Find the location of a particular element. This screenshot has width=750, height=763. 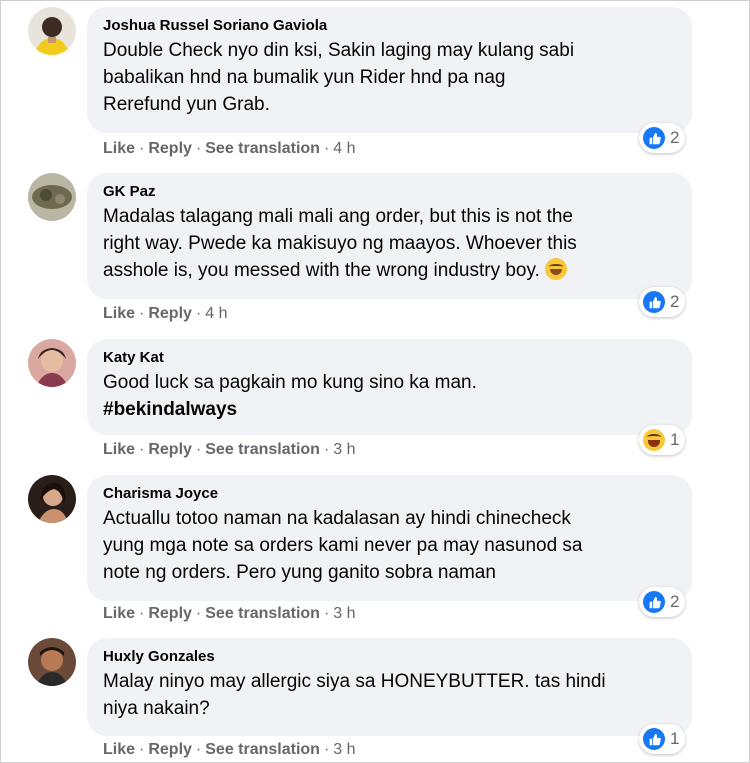

comment-text-line: Rerefund yun Grab. is located at coordinates (186, 104).